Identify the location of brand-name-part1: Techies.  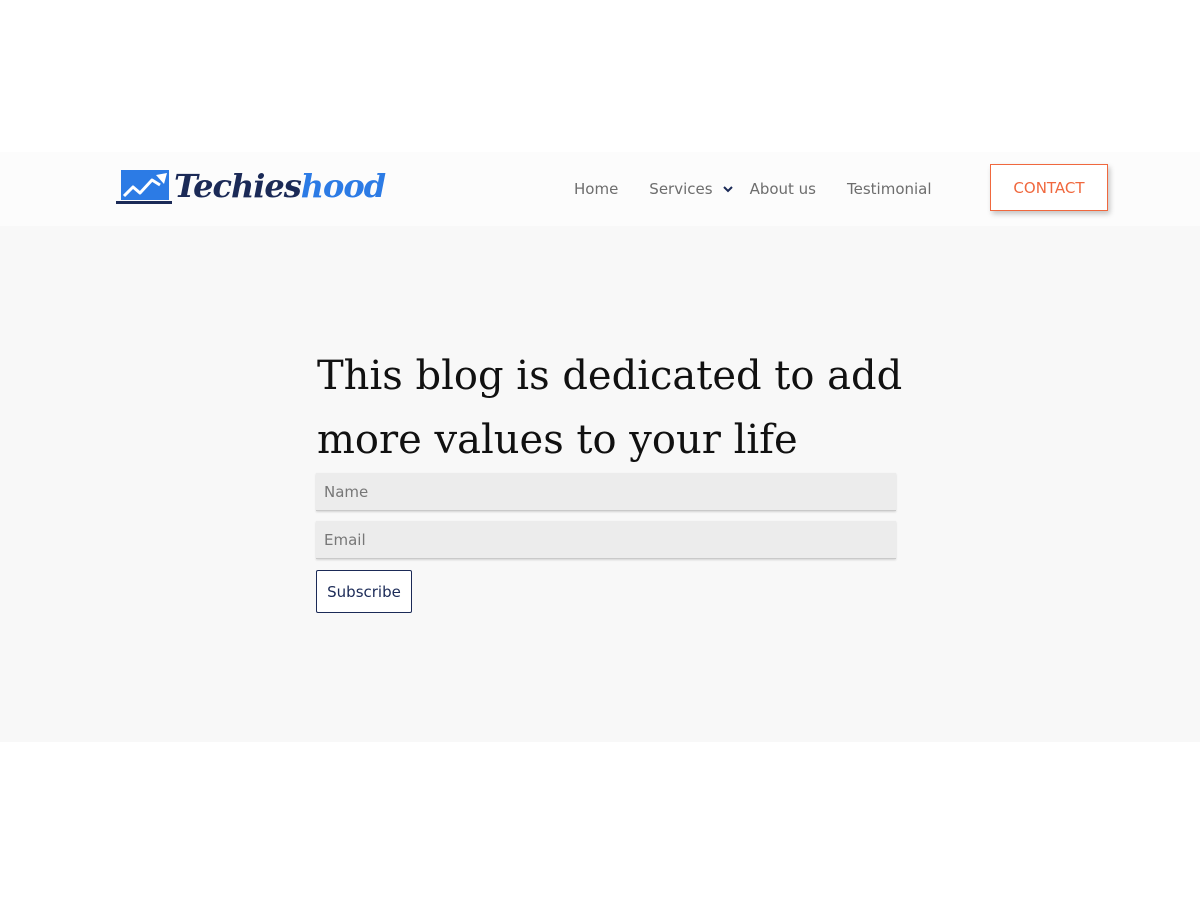
(238, 186).